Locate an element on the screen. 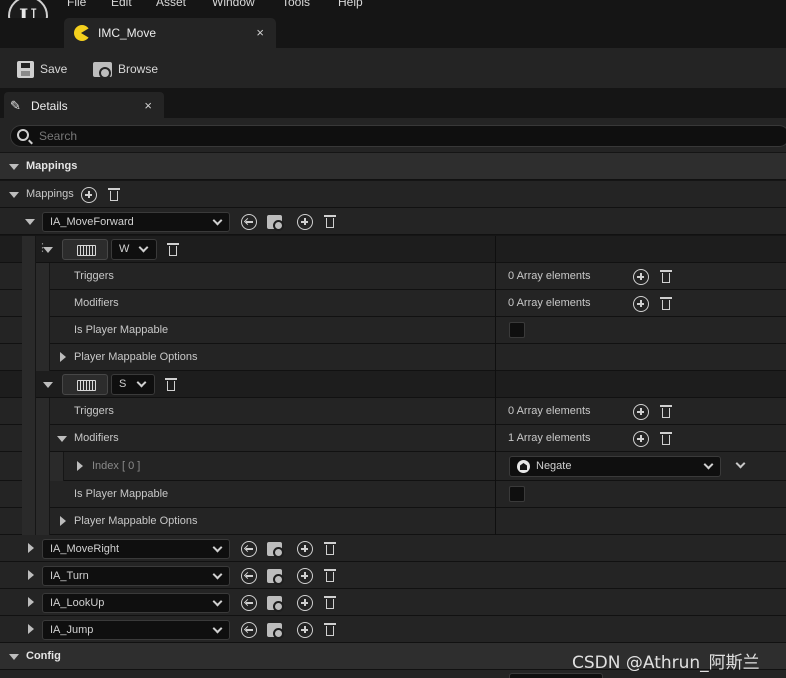 This screenshot has height=678, width=786. chevron-down-icon is located at coordinates (141, 382).